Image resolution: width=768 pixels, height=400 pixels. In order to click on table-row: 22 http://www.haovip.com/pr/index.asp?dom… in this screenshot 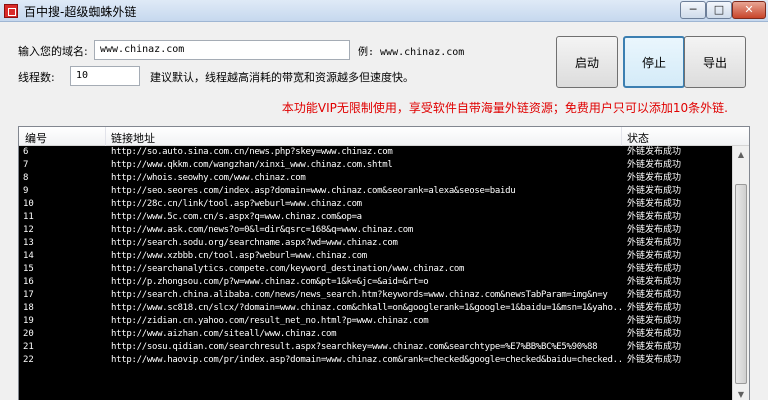, I will do `click(384, 360)`.